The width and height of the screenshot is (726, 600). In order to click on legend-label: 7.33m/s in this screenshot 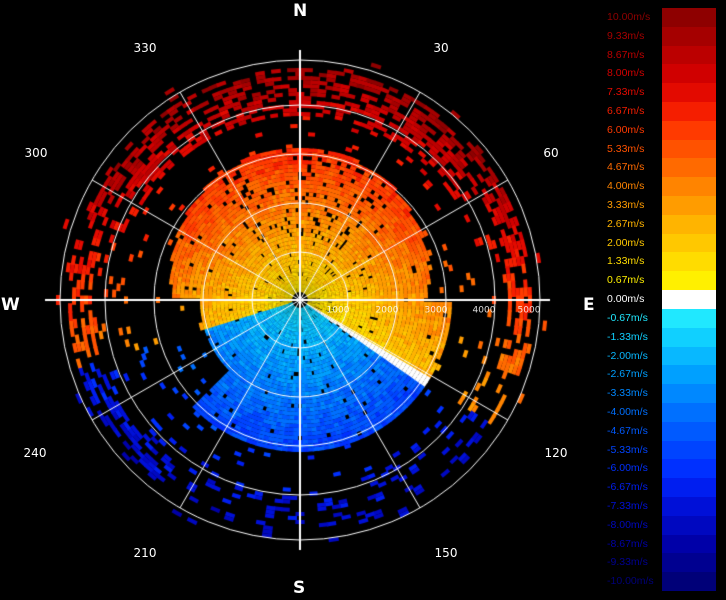, I will do `click(626, 92)`.